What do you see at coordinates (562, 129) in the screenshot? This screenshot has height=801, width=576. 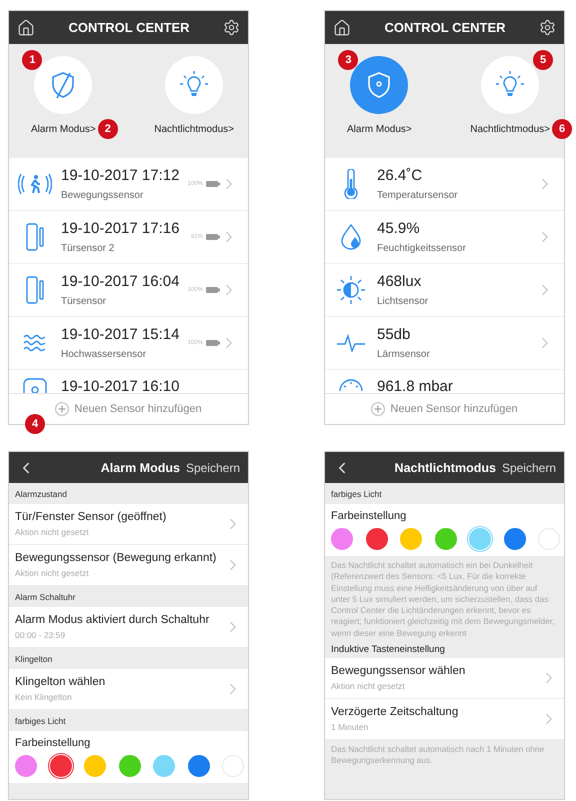 I see `callout-marker: 6` at bounding box center [562, 129].